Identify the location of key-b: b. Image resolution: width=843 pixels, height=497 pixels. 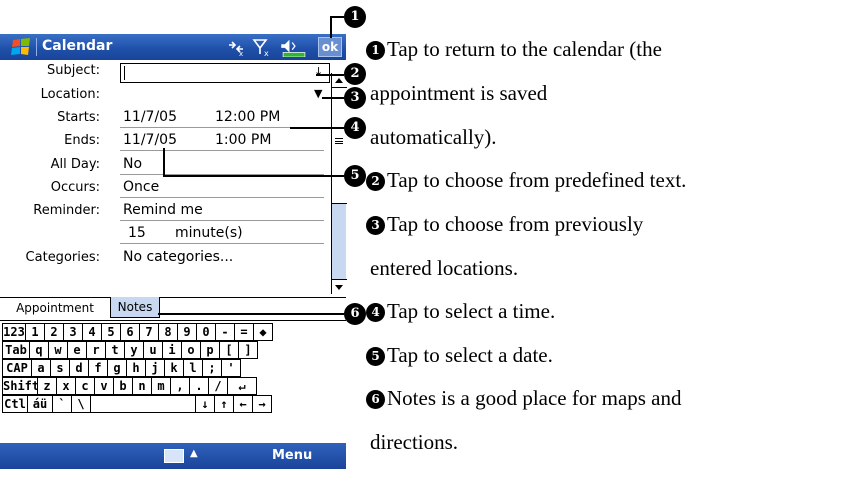
(123, 386).